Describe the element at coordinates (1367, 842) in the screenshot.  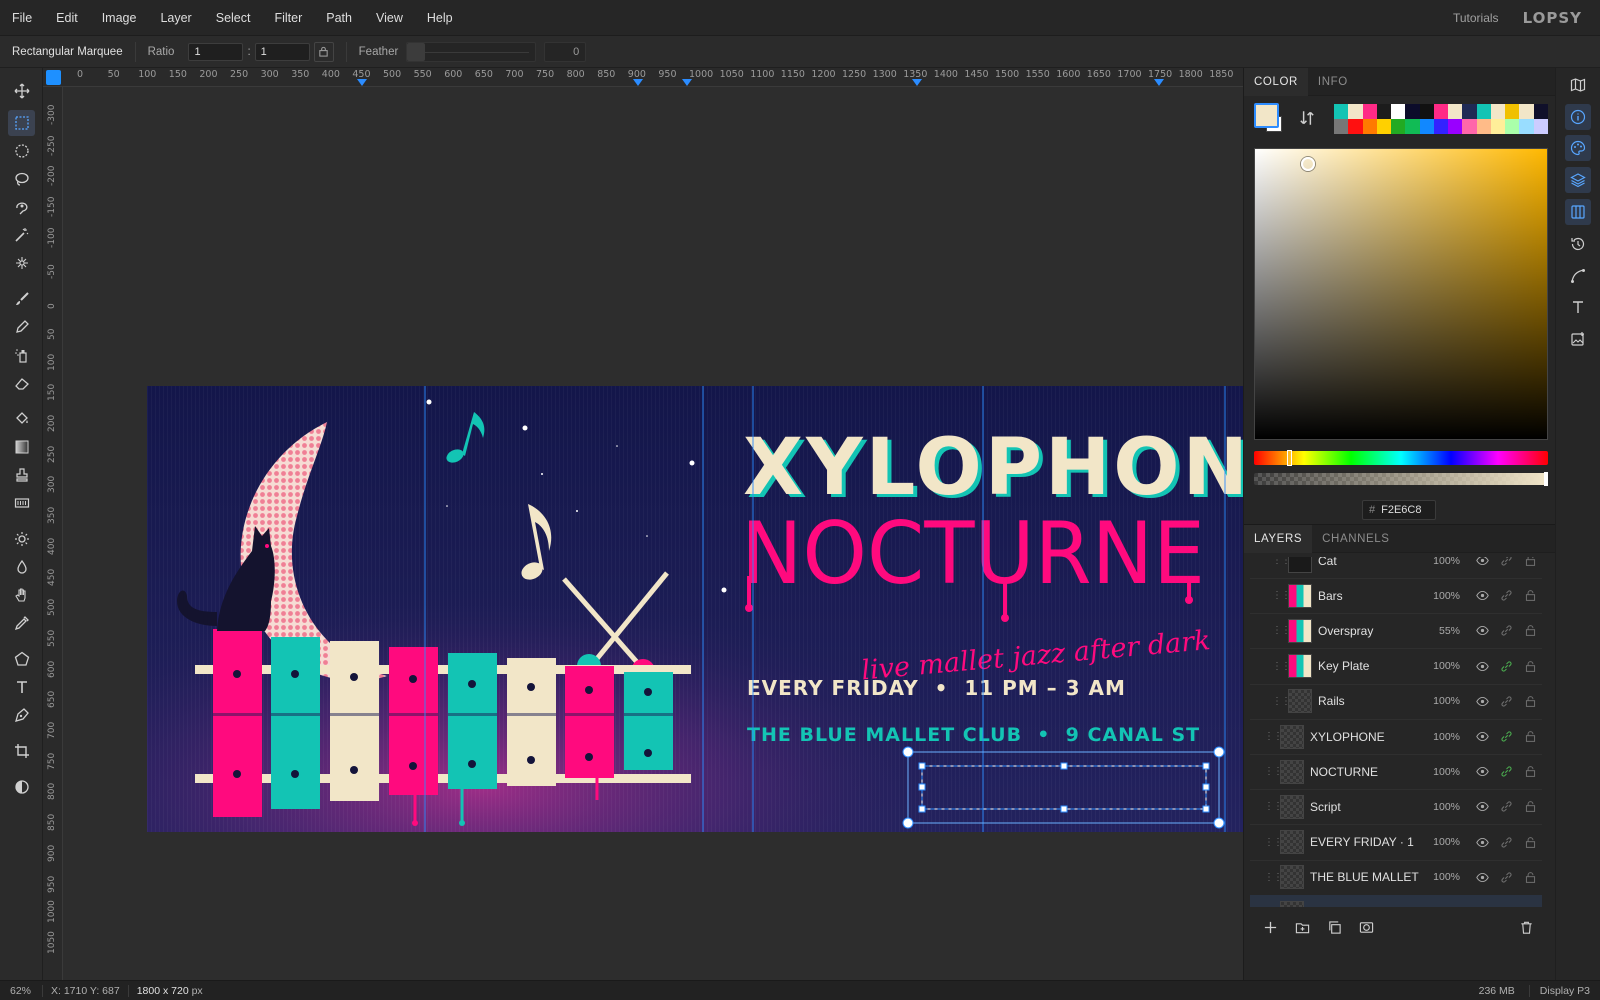
I see `layer-name: EVERY FRIDAY · 1` at that location.